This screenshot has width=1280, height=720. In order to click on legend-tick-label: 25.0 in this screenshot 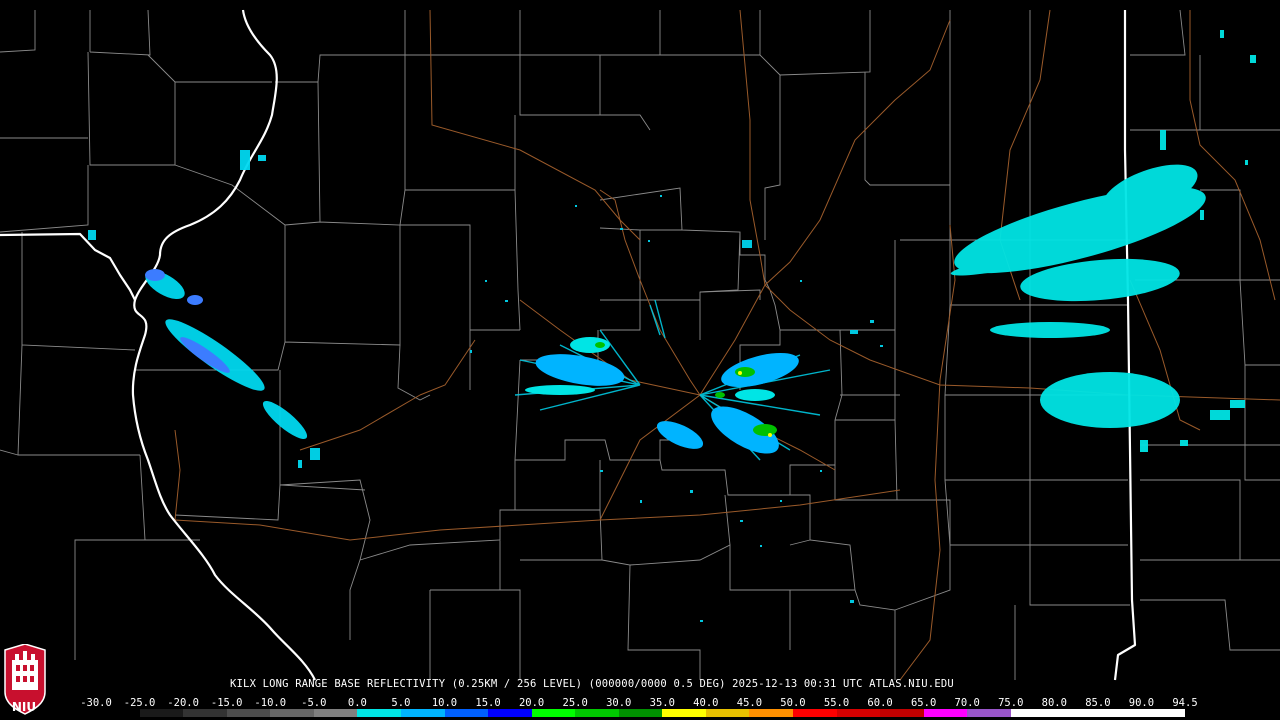, I will do `click(575, 703)`.